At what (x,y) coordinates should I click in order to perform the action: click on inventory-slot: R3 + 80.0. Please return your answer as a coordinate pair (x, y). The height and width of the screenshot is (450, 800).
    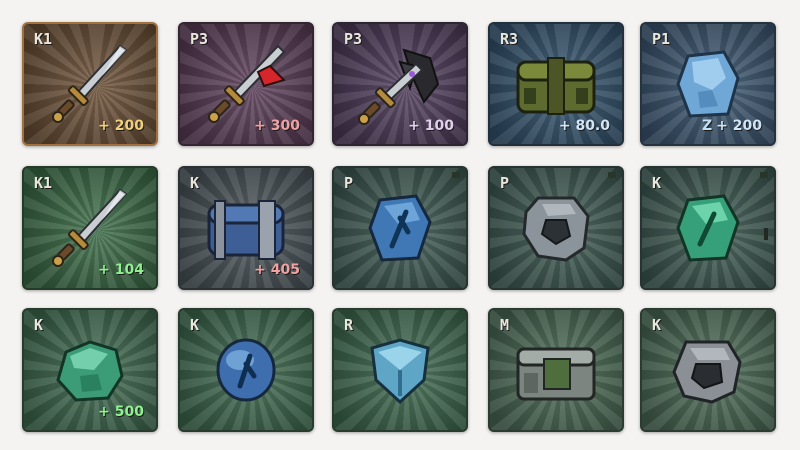
    Looking at the image, I should click on (556, 84).